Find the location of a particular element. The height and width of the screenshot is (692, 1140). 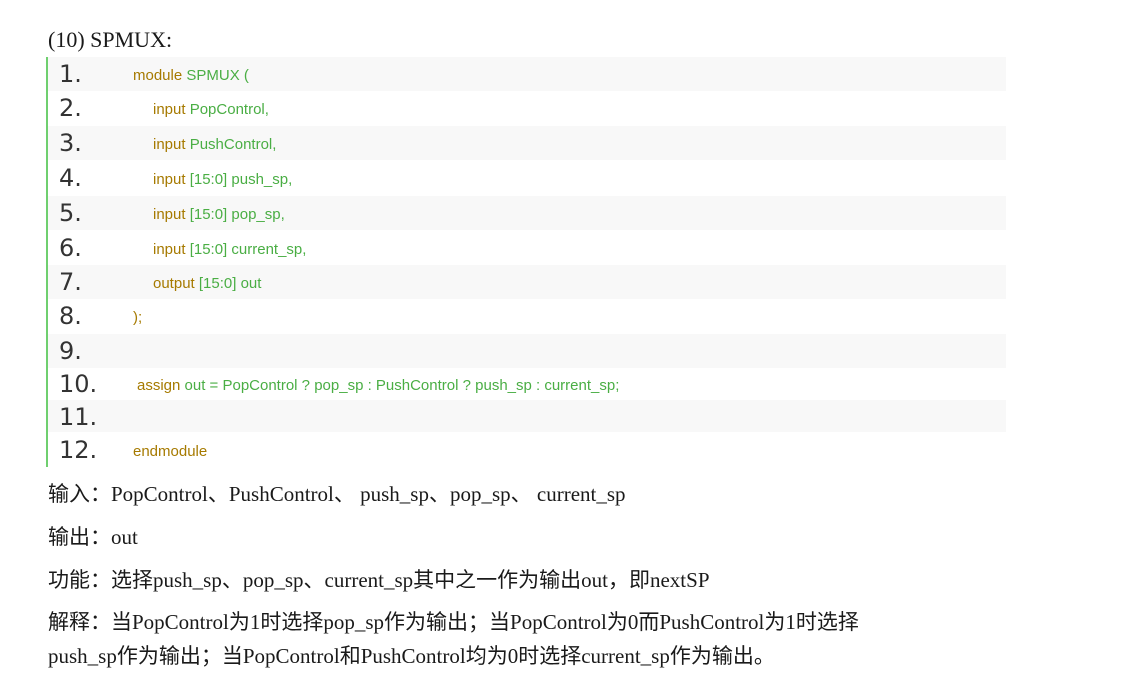

line-number: 11. is located at coordinates (78, 417).